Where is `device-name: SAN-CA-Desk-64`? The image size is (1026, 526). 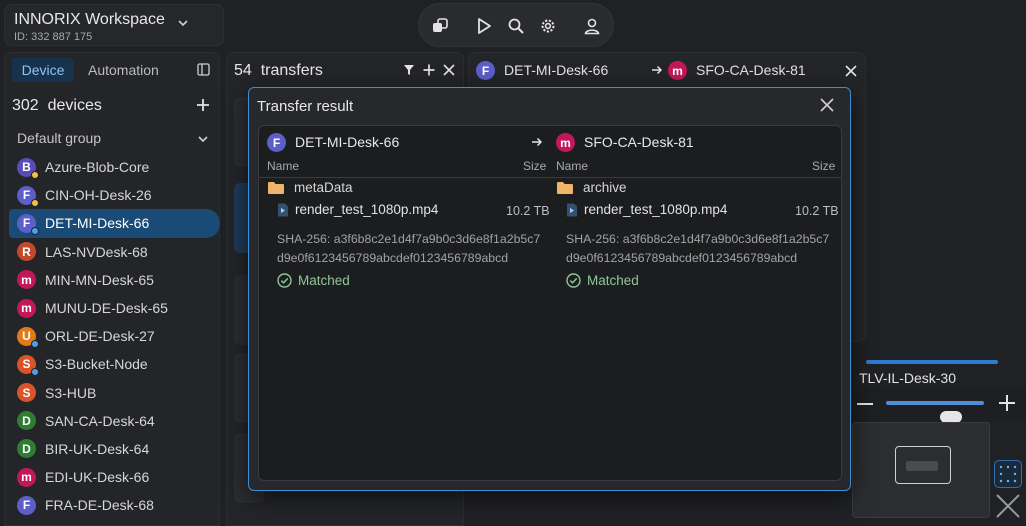 device-name: SAN-CA-Desk-64 is located at coordinates (100, 420).